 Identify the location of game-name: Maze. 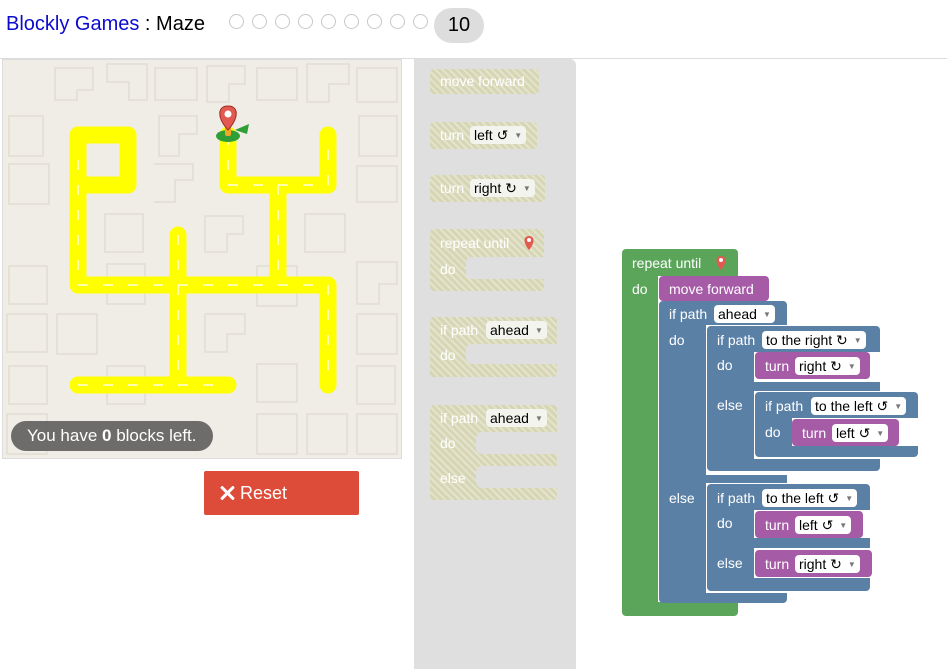
(180, 24).